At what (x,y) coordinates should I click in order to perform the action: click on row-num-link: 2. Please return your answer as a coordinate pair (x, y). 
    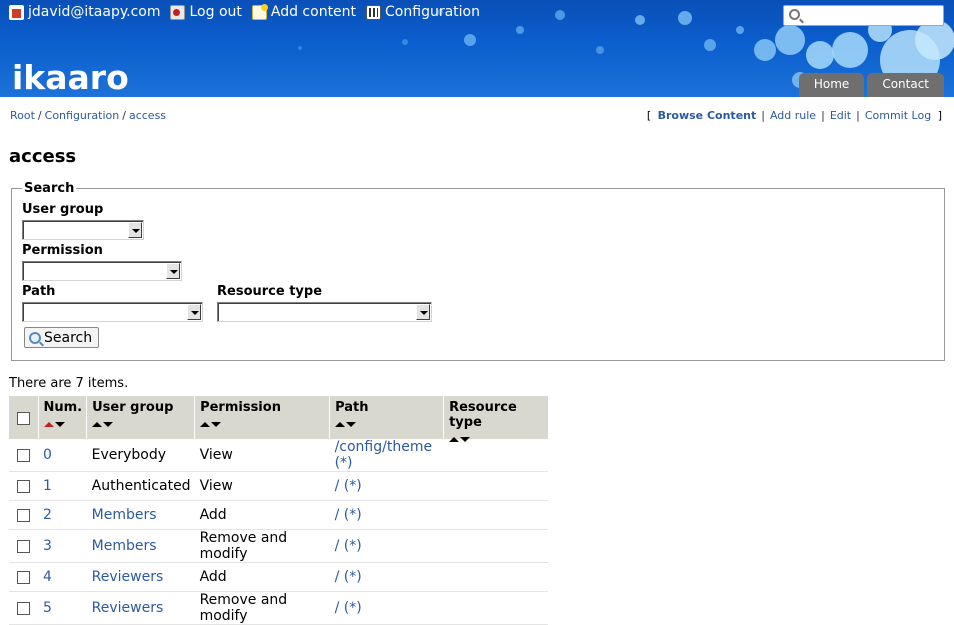
    Looking at the image, I should click on (47, 515).